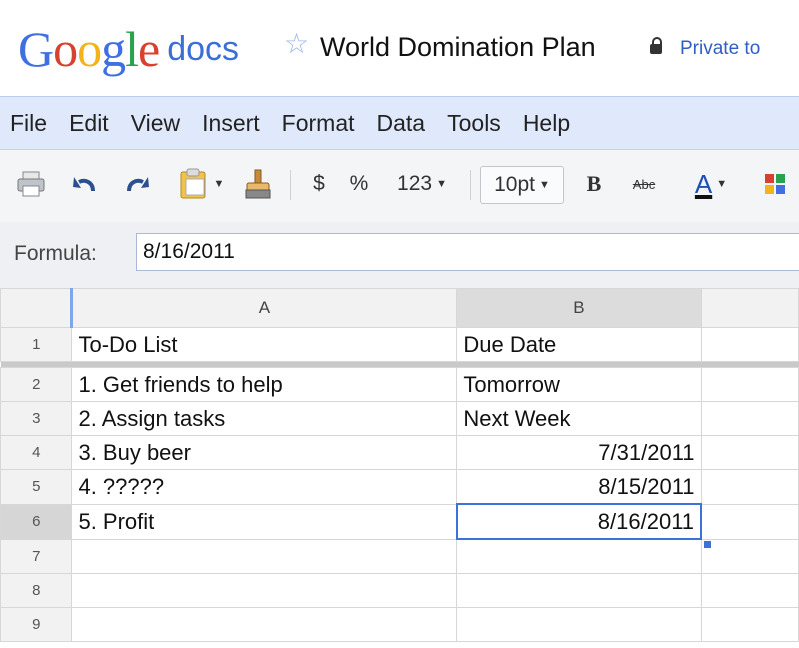  Describe the element at coordinates (203, 49) in the screenshot. I see `logo-docs: docs` at that location.